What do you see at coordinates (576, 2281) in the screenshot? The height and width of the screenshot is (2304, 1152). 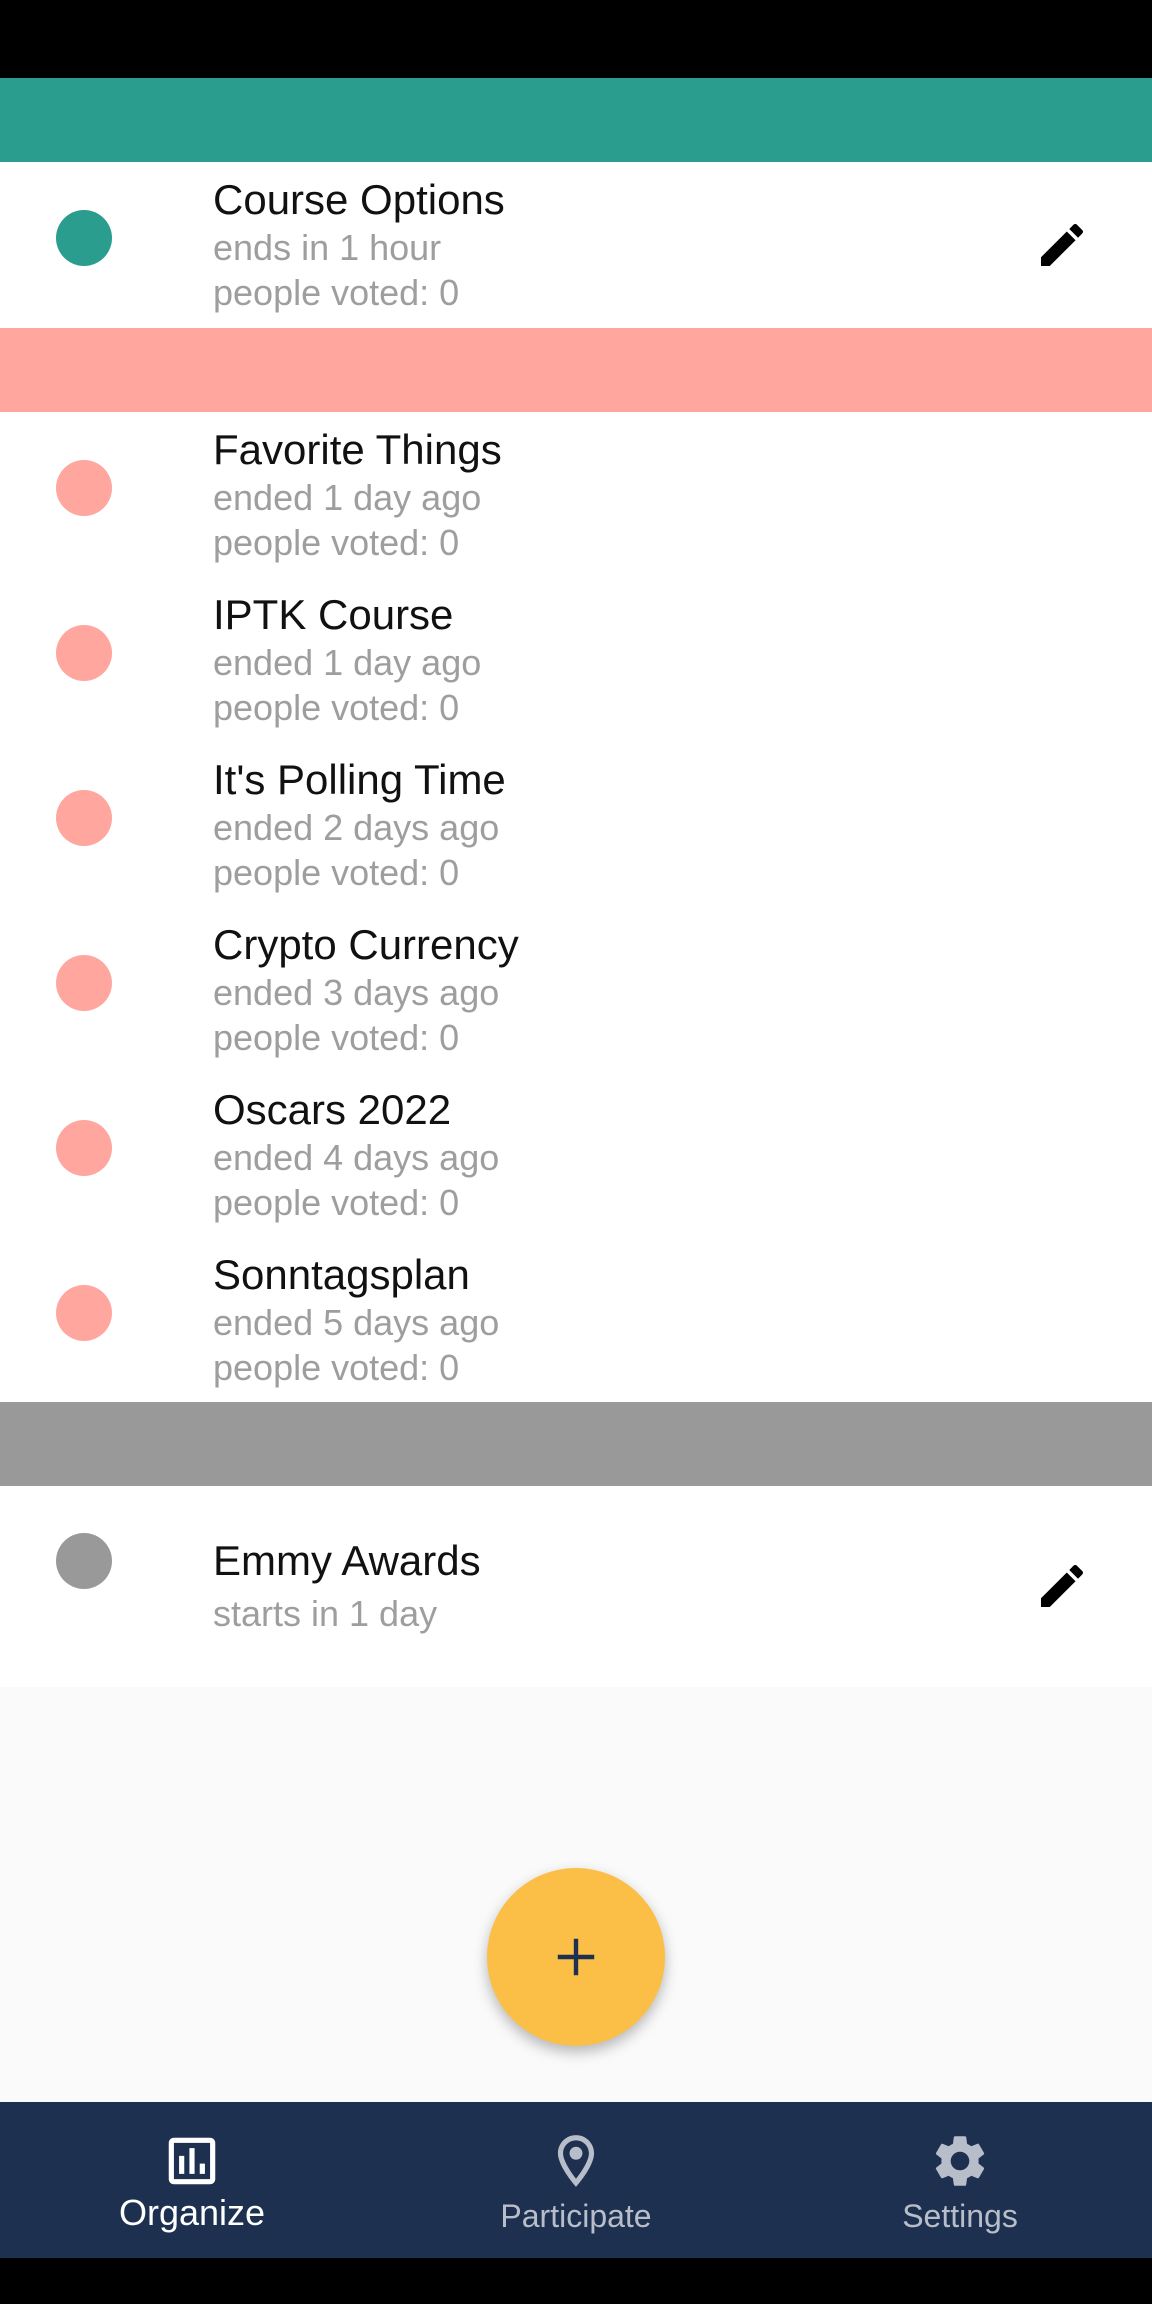 I see `system-navigation-bar` at bounding box center [576, 2281].